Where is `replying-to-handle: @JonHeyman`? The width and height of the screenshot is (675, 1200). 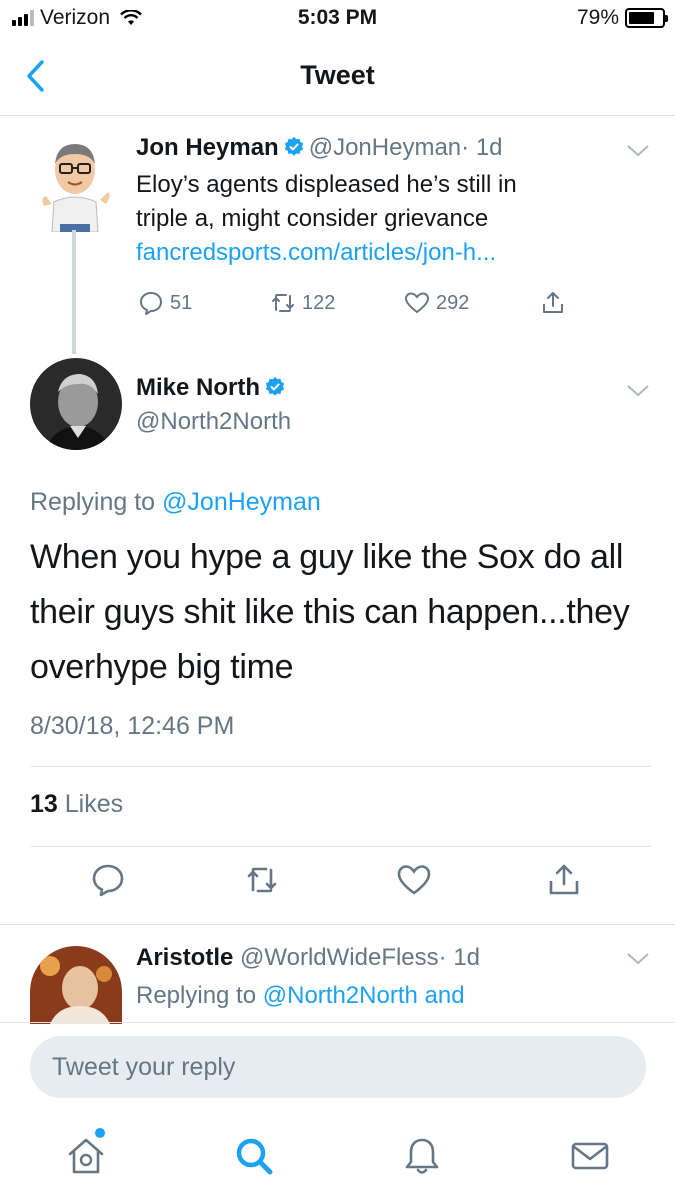 replying-to-handle: @JonHeyman is located at coordinates (241, 502).